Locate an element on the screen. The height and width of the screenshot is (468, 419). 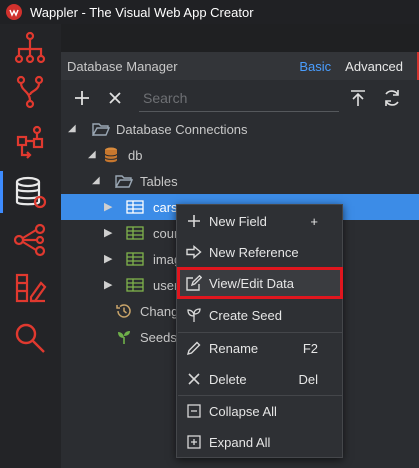
edit-icon is located at coordinates (194, 283).